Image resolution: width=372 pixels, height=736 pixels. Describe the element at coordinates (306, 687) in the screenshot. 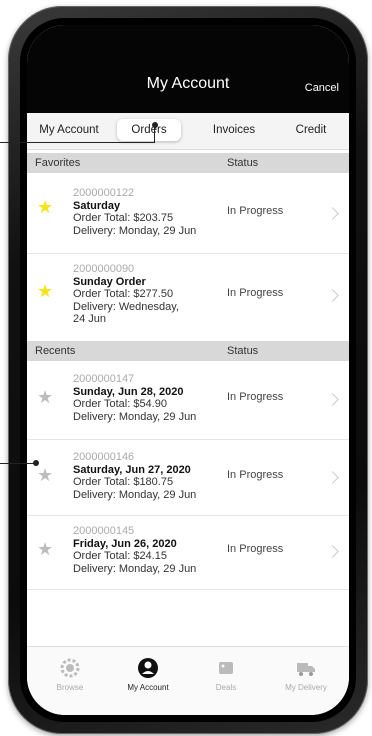

I see `nav-my-delivery-label: My Delivery` at that location.